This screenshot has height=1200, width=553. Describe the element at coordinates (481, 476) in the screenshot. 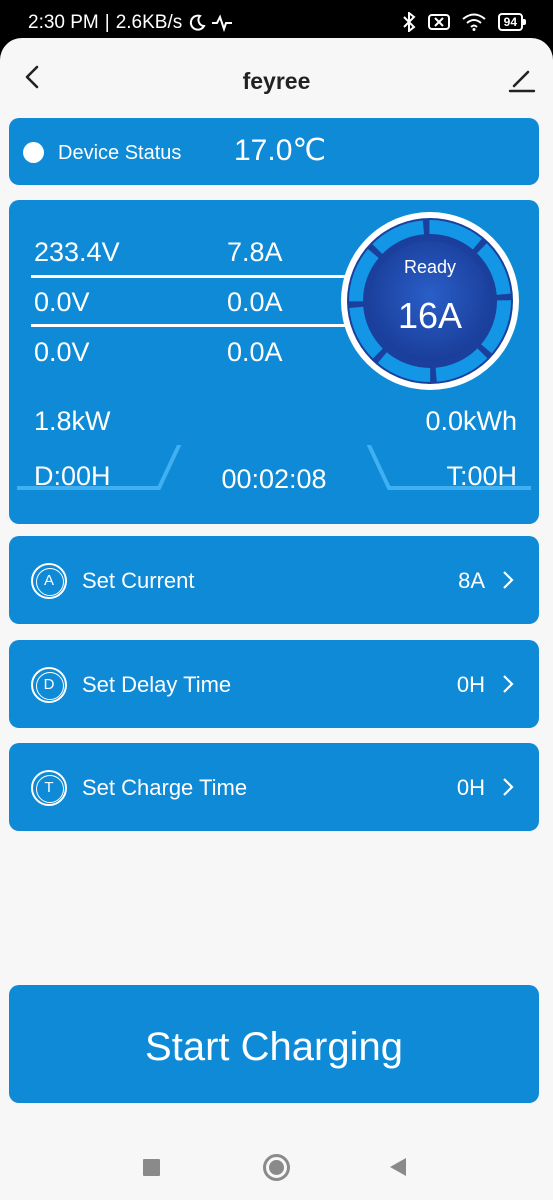

I see `charge-hours: T:00H` at that location.